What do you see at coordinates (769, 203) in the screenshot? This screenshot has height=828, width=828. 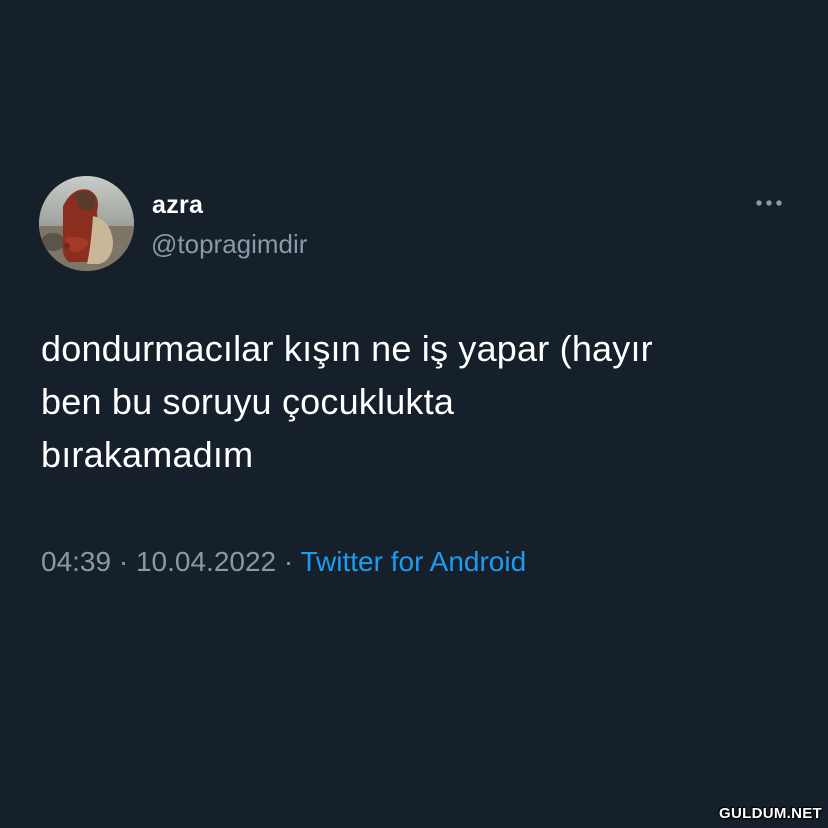 I see `more-horizontal-icon` at bounding box center [769, 203].